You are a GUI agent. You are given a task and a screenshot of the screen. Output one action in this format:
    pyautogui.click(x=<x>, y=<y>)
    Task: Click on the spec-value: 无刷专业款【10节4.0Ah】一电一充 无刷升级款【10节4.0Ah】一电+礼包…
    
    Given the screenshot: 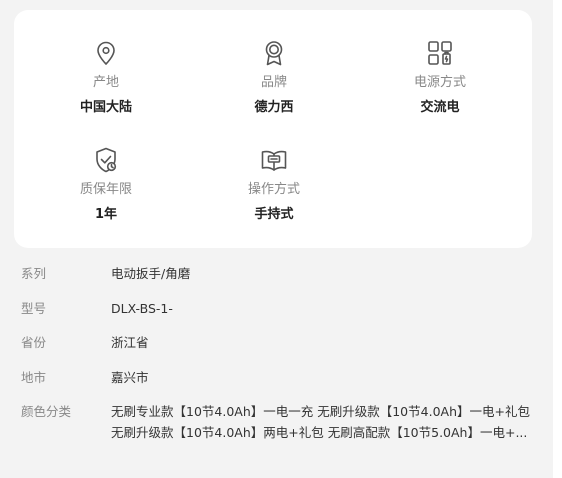 What is the action you would take?
    pyautogui.click(x=326, y=422)
    